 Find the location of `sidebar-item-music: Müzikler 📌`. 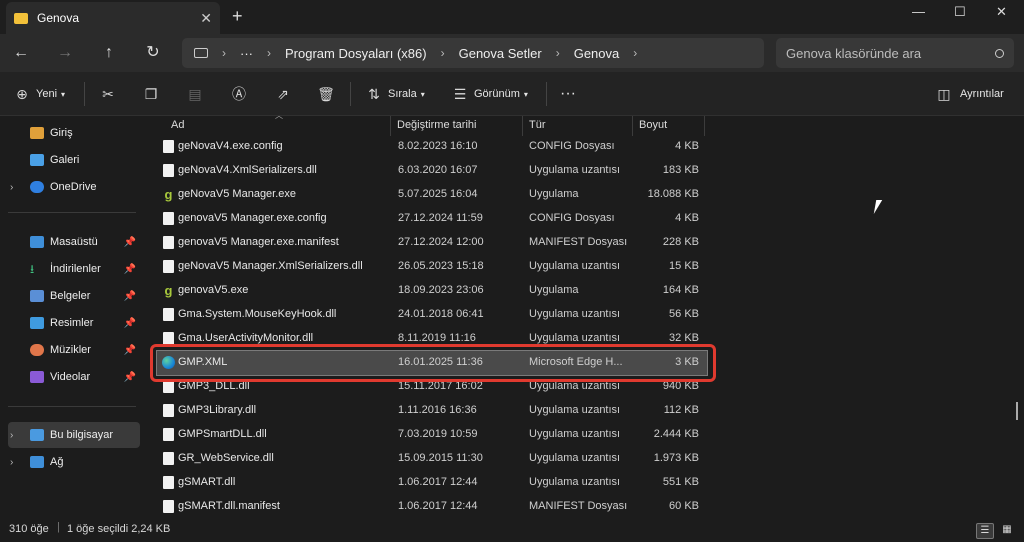

sidebar-item-music: Müzikler 📌 is located at coordinates (74, 350).